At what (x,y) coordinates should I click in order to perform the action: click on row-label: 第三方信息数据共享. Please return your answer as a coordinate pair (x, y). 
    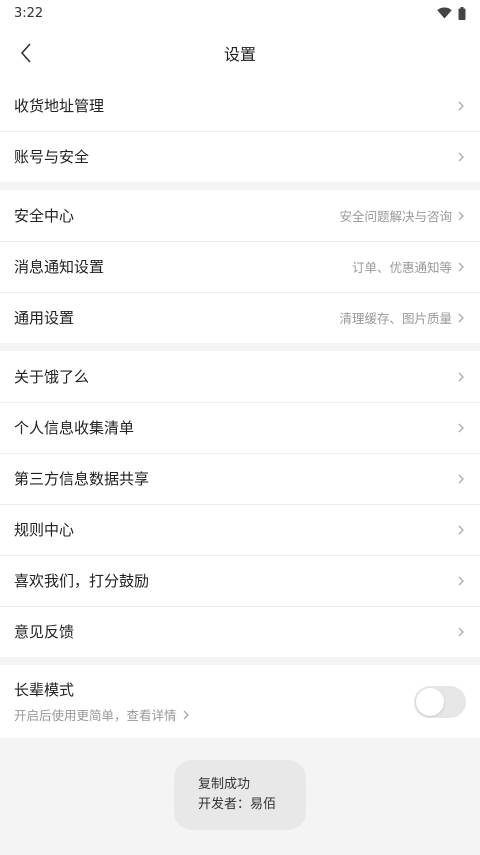
    Looking at the image, I should click on (82, 479).